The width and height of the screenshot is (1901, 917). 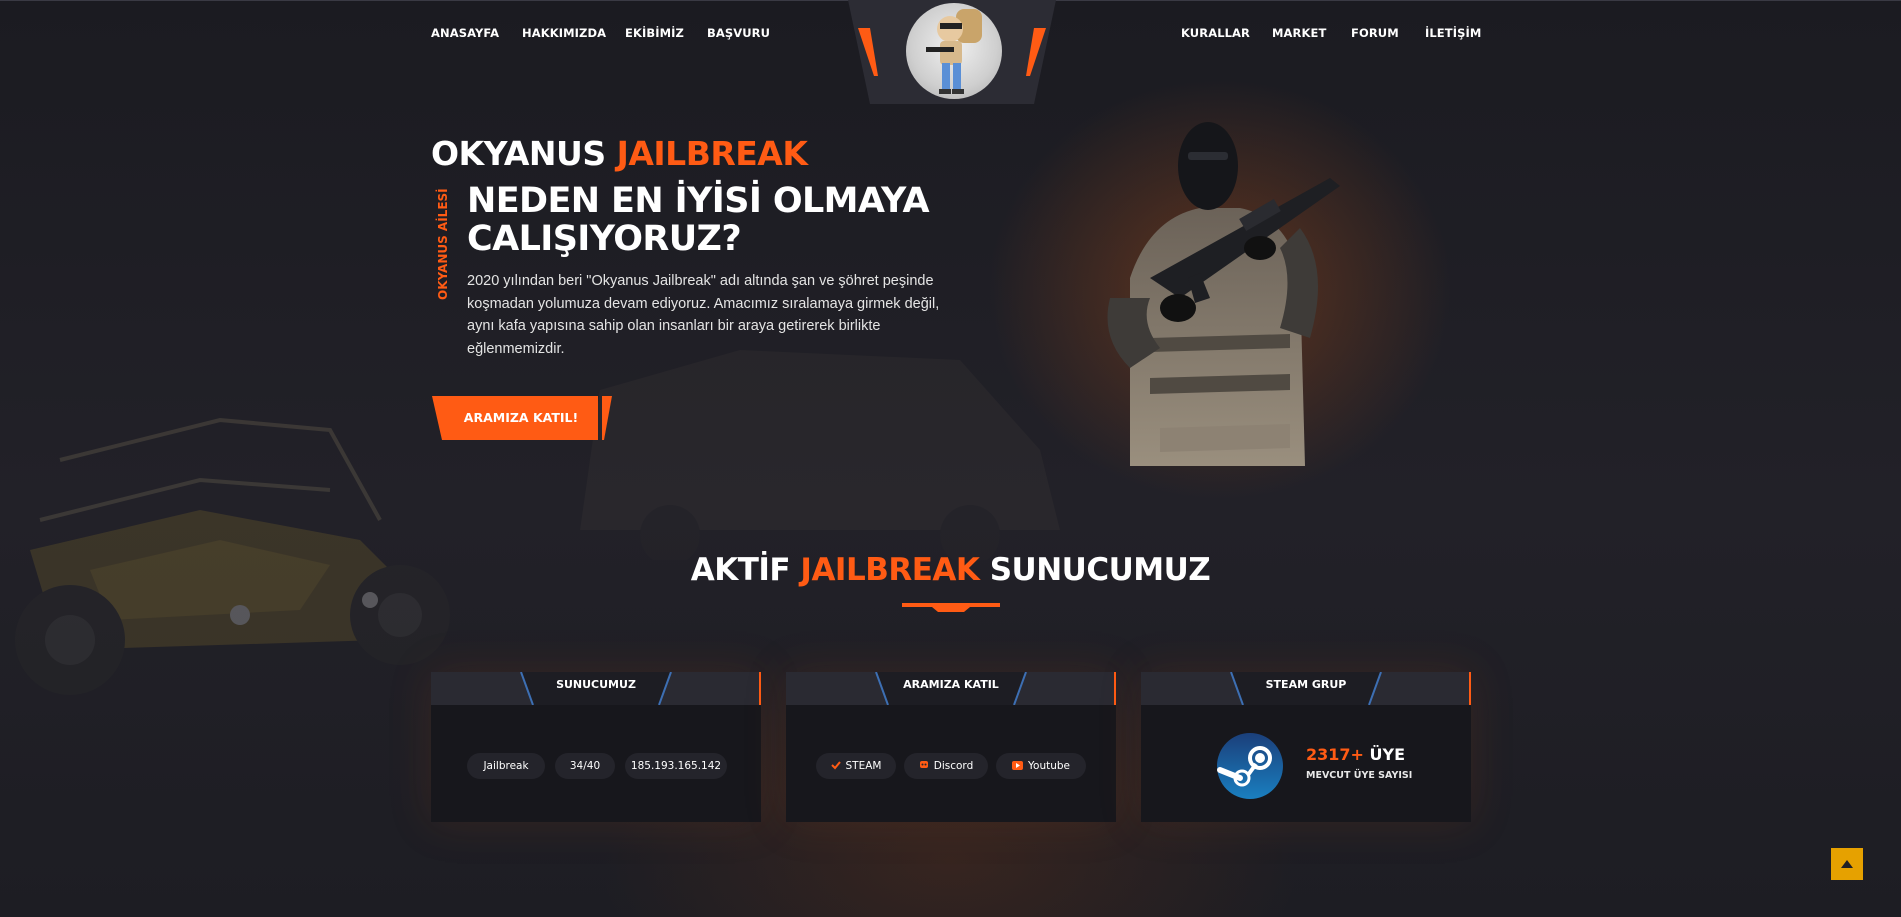 I want to click on nav-item-basvuru: BAŞVURU, so click(x=738, y=33).